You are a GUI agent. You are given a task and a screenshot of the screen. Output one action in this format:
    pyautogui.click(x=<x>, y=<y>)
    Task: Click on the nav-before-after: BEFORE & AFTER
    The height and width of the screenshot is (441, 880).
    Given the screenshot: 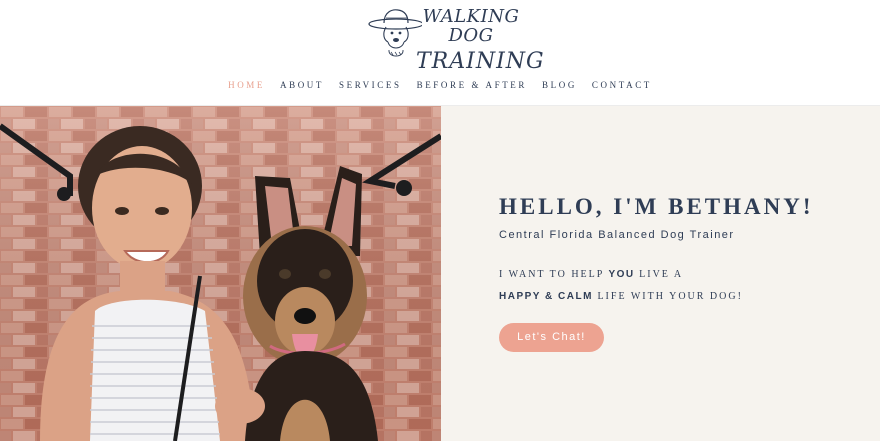 What is the action you would take?
    pyautogui.click(x=472, y=85)
    